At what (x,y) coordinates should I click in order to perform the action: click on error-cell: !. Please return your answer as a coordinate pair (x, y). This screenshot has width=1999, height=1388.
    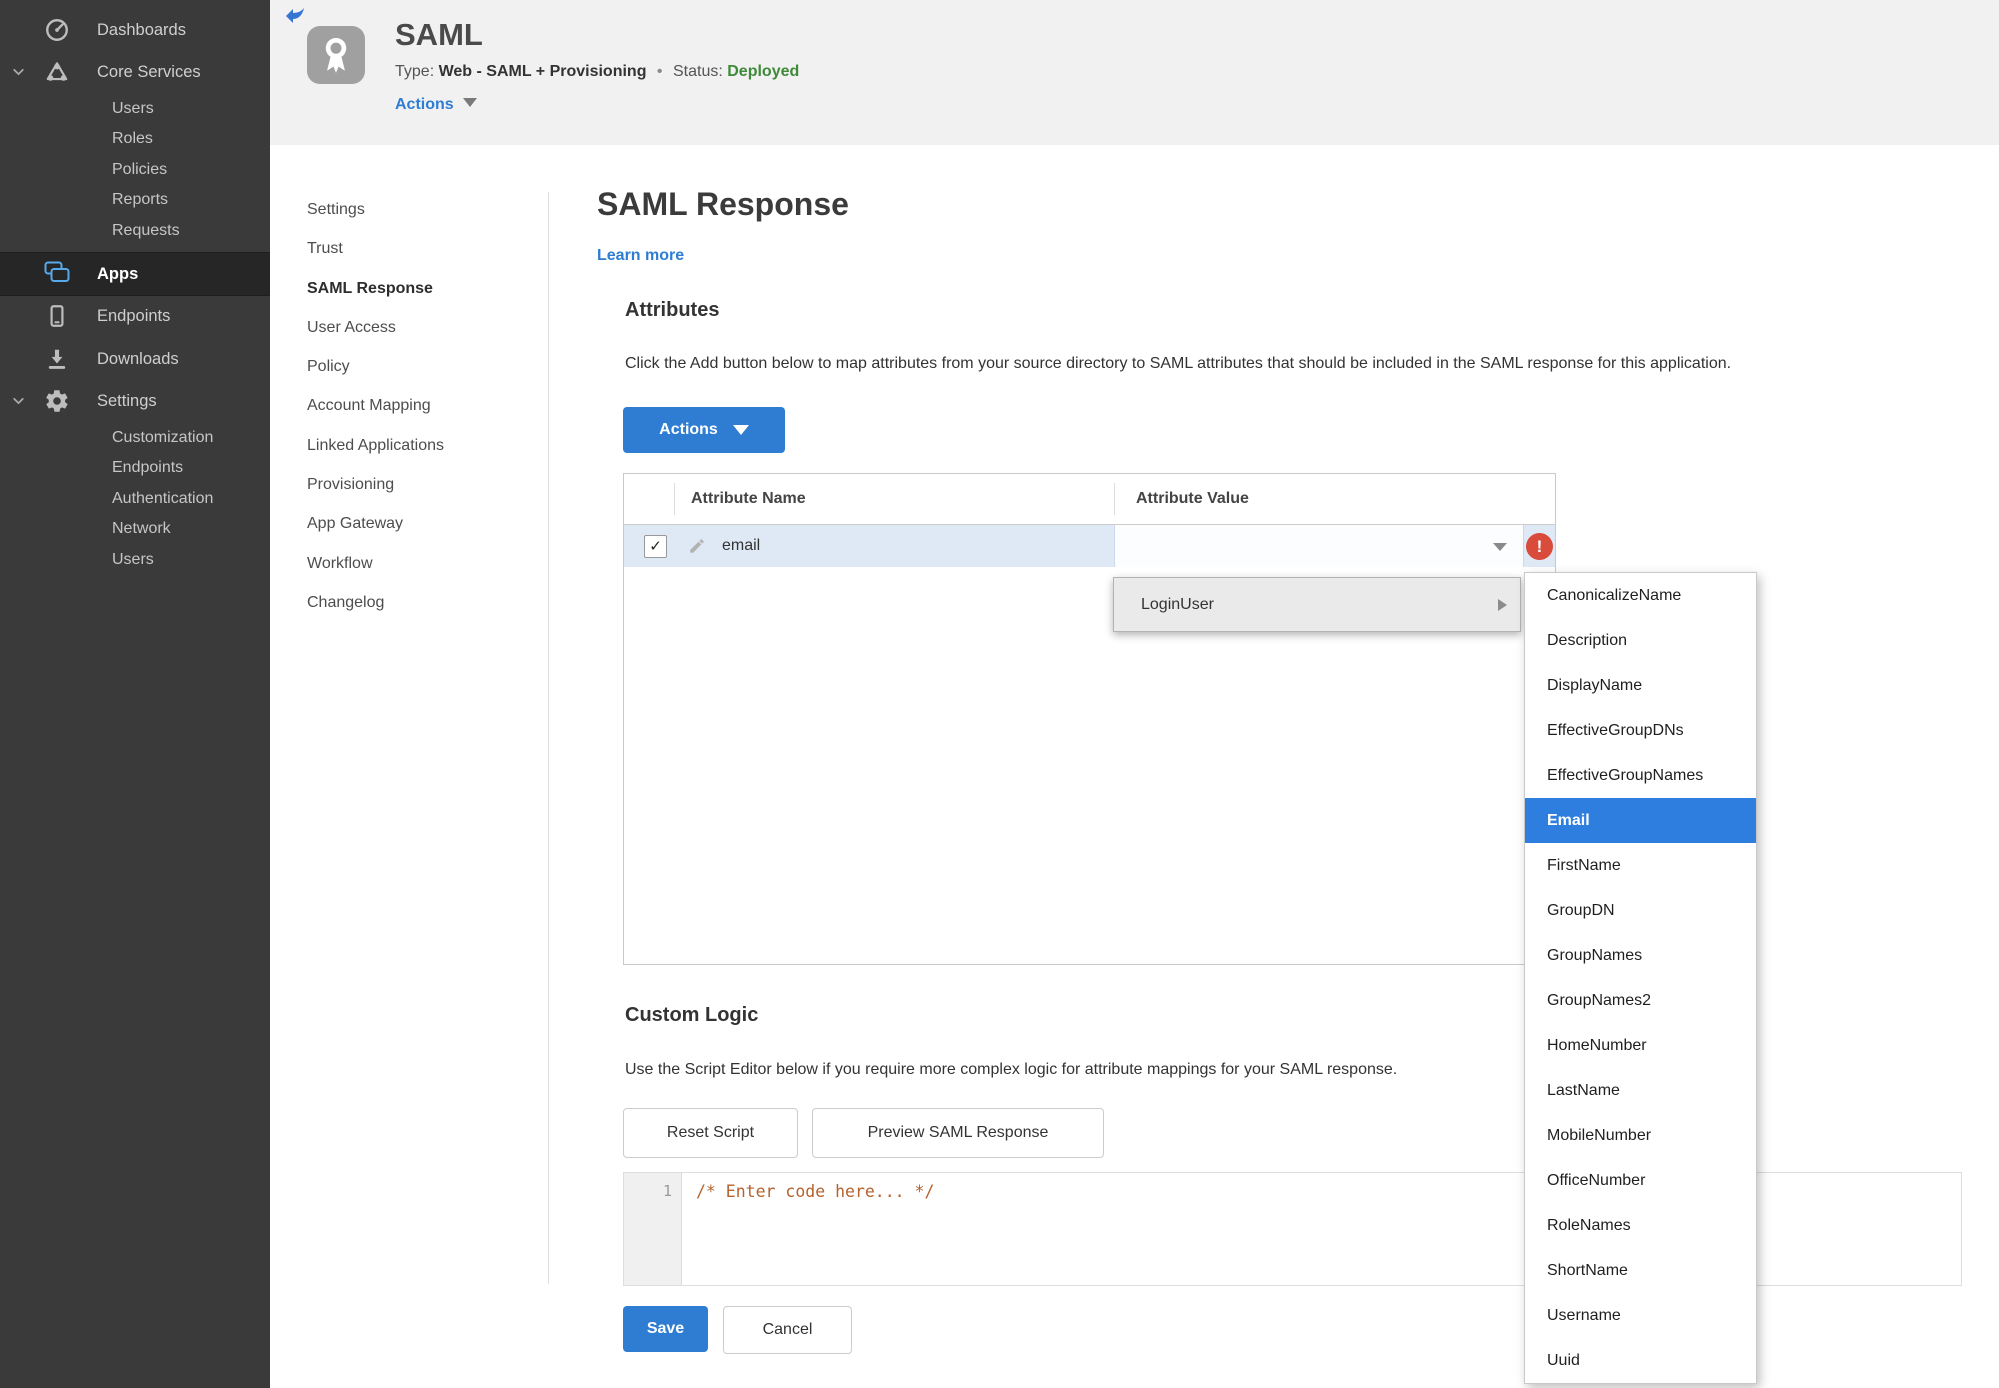
    Looking at the image, I should click on (1539, 546).